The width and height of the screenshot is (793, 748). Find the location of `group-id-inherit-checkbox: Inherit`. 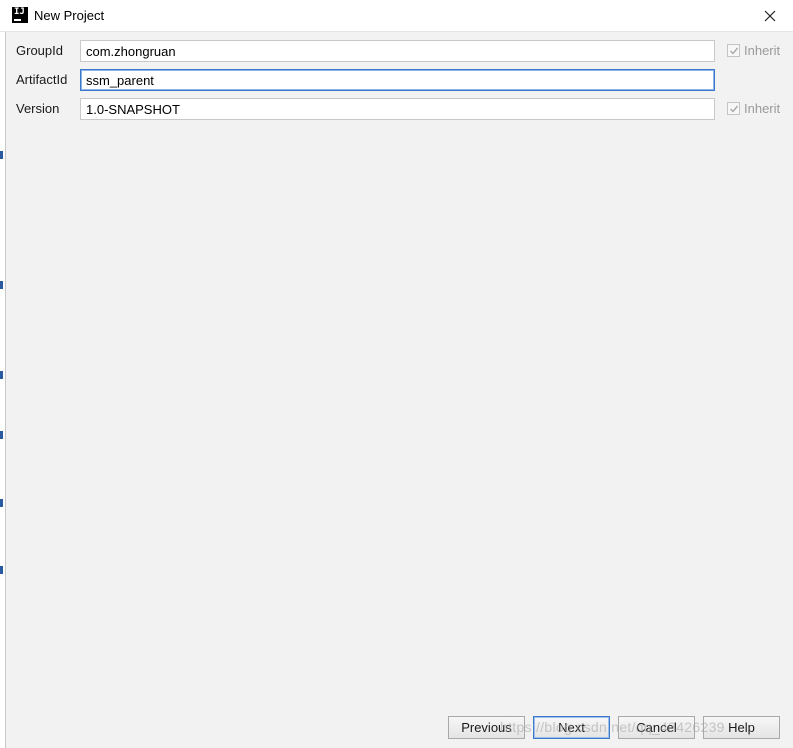

group-id-inherit-checkbox: Inherit is located at coordinates (753, 50).